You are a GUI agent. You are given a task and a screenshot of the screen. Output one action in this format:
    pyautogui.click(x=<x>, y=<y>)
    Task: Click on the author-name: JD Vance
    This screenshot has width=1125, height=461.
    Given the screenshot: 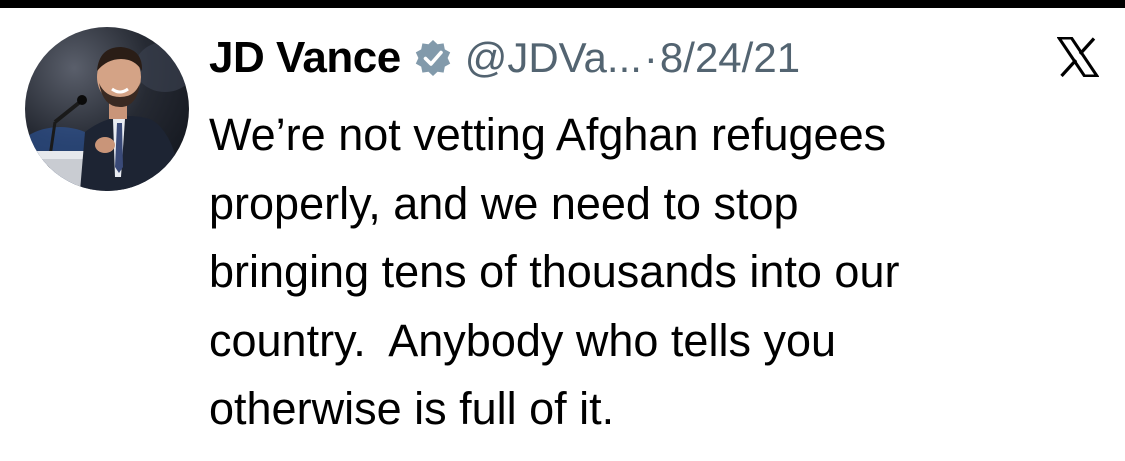 What is the action you would take?
    pyautogui.click(x=305, y=58)
    